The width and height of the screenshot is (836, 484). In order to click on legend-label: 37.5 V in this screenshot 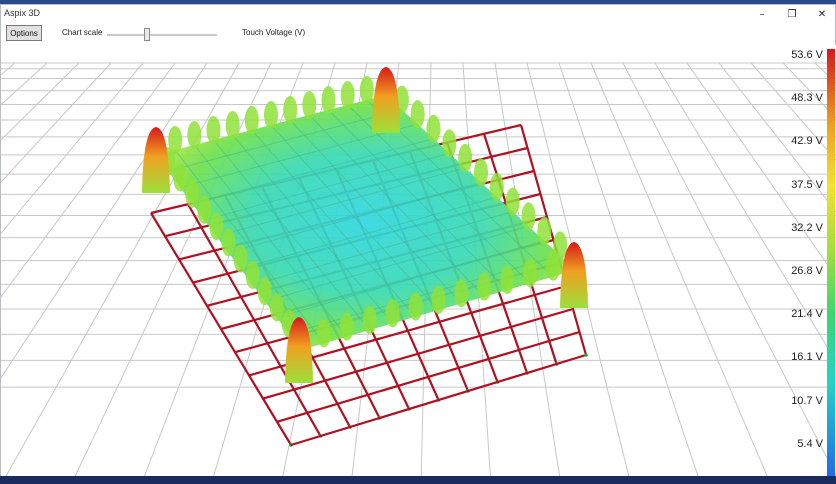, I will do `click(807, 184)`.